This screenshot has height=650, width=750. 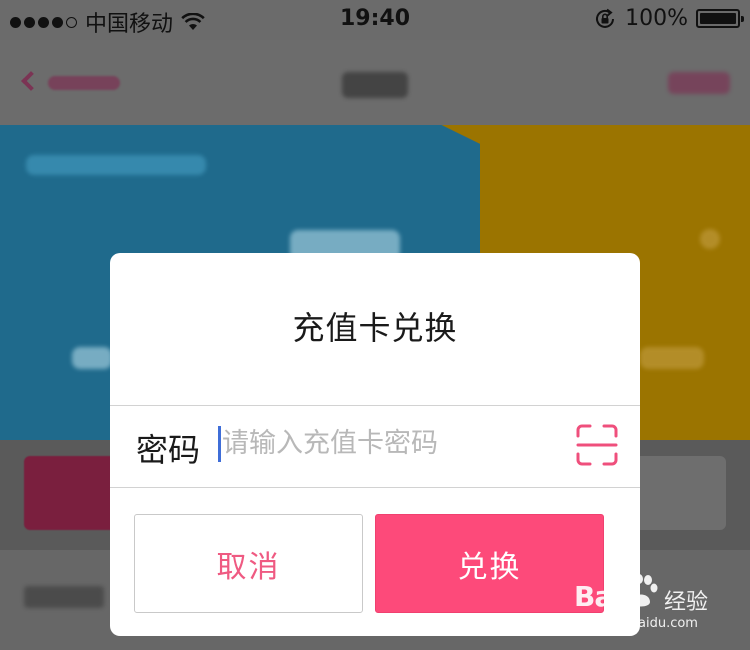 What do you see at coordinates (598, 596) in the screenshot?
I see `watermark-logo-text: Bai` at bounding box center [598, 596].